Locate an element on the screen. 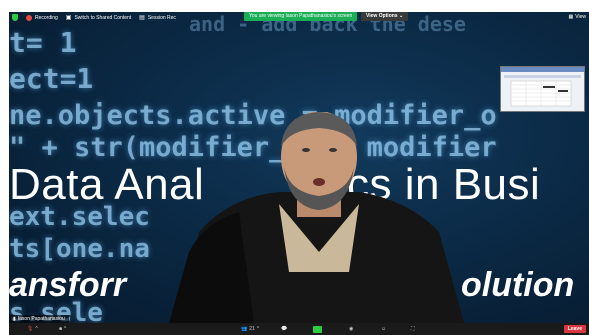 This screenshot has width=589, height=335. camera-off-icon: ■ is located at coordinates (61, 329).